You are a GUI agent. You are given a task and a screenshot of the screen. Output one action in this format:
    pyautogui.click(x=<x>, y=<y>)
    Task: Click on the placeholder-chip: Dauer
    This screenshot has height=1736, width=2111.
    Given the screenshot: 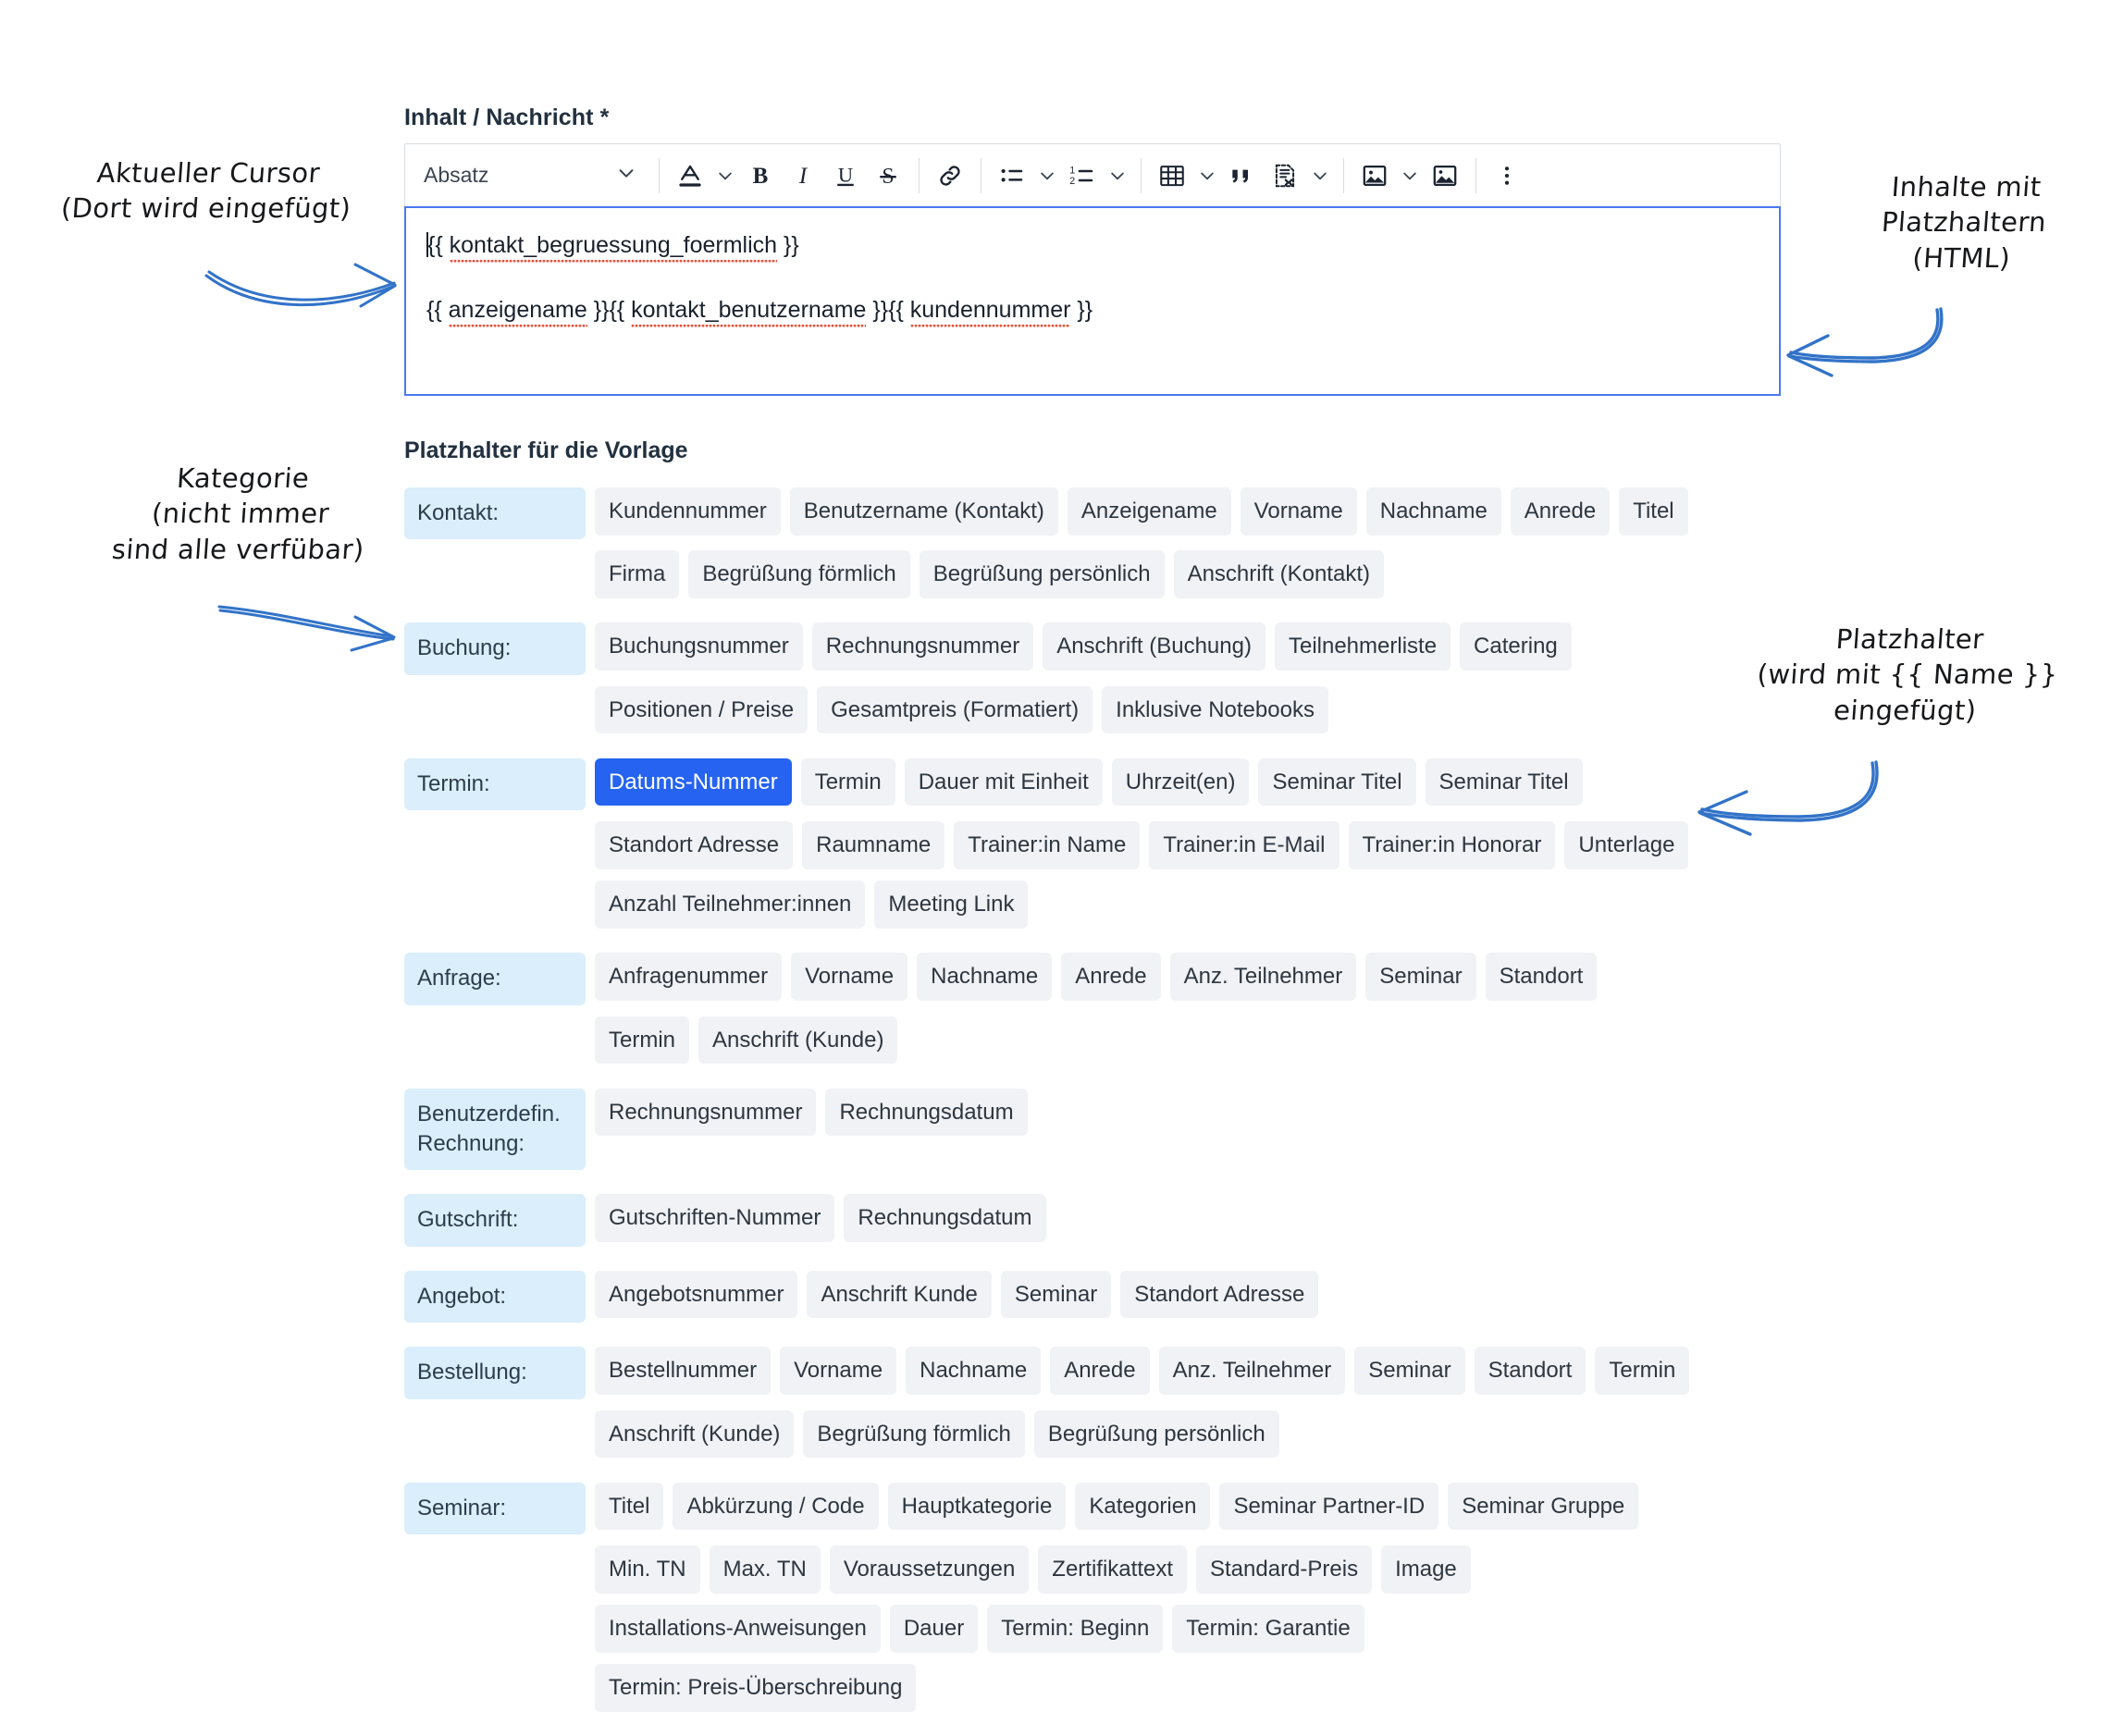 What is the action you would take?
    pyautogui.click(x=934, y=1628)
    